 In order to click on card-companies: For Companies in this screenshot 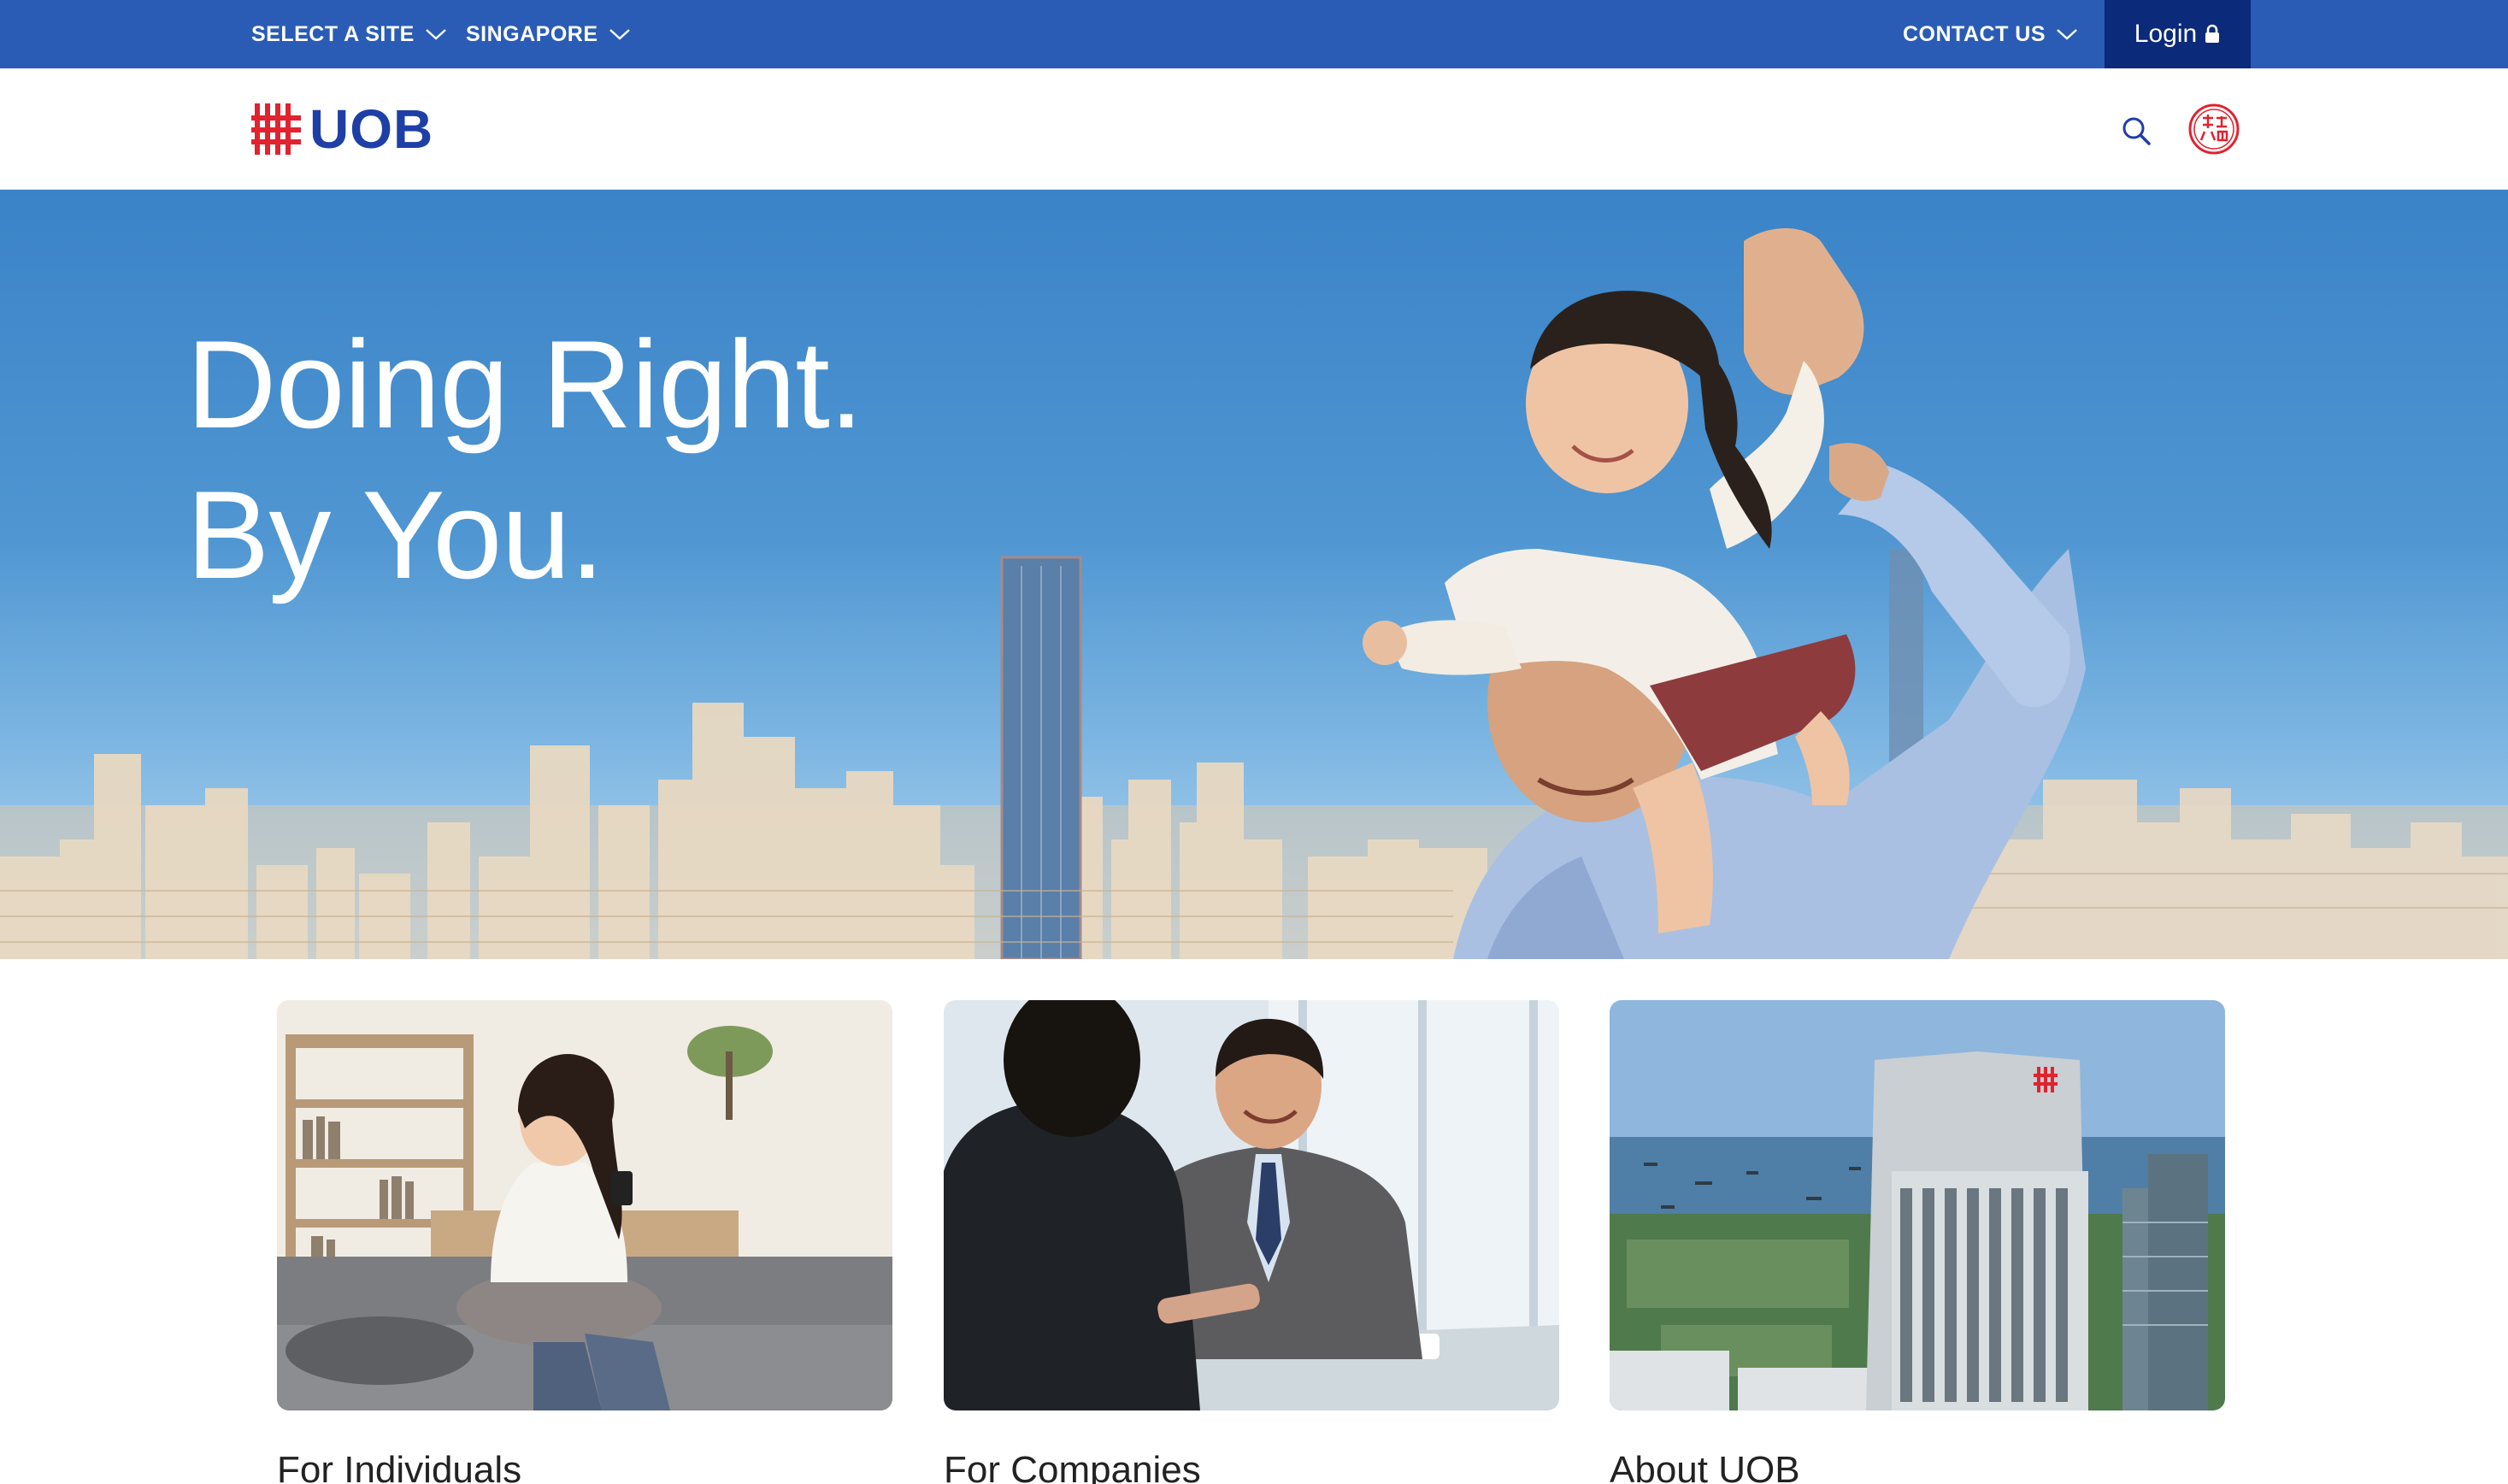, I will do `click(1251, 1242)`.